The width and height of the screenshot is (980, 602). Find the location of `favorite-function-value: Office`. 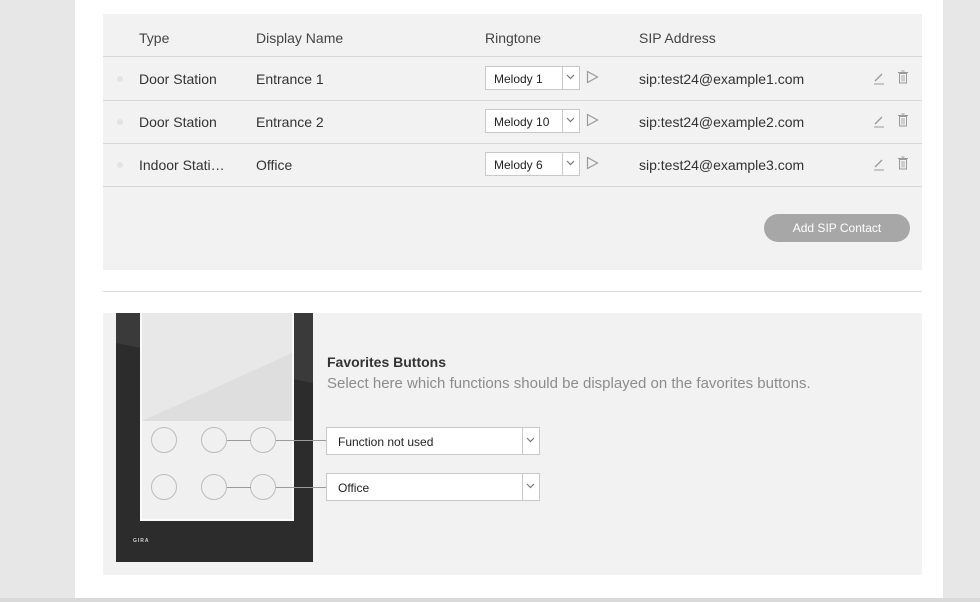

favorite-function-value: Office is located at coordinates (354, 488).